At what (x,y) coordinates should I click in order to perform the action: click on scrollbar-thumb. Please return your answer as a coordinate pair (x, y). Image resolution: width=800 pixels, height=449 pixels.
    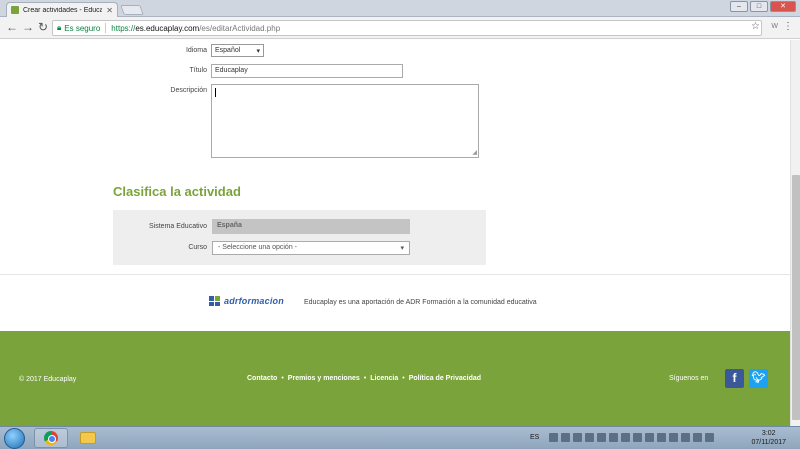
    Looking at the image, I should click on (796, 297).